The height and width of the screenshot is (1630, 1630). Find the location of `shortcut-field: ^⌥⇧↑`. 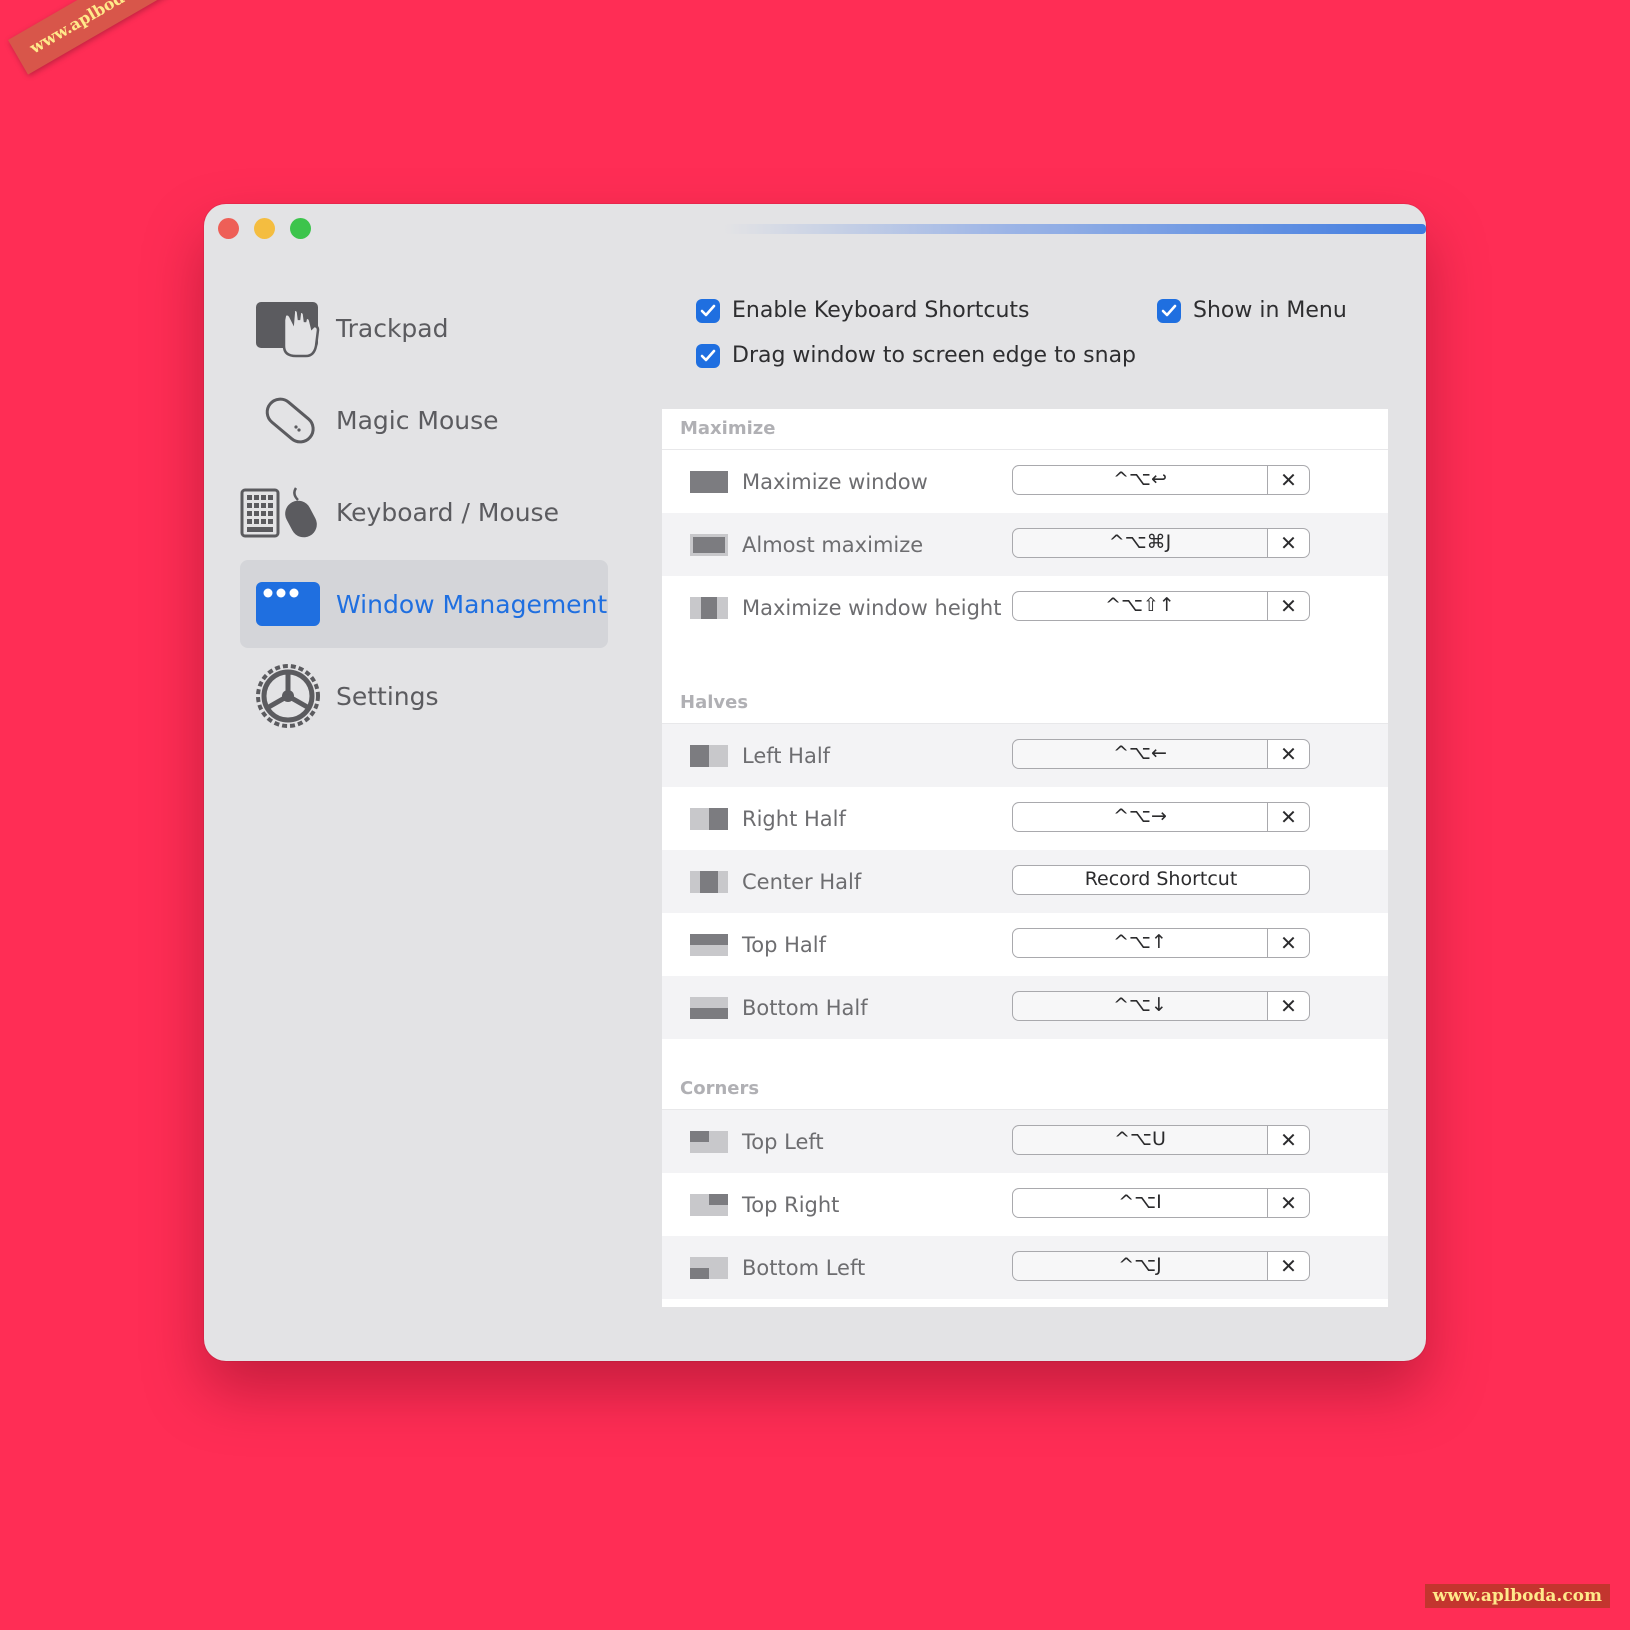

shortcut-field: ^⌥⇧↑ is located at coordinates (1140, 606).